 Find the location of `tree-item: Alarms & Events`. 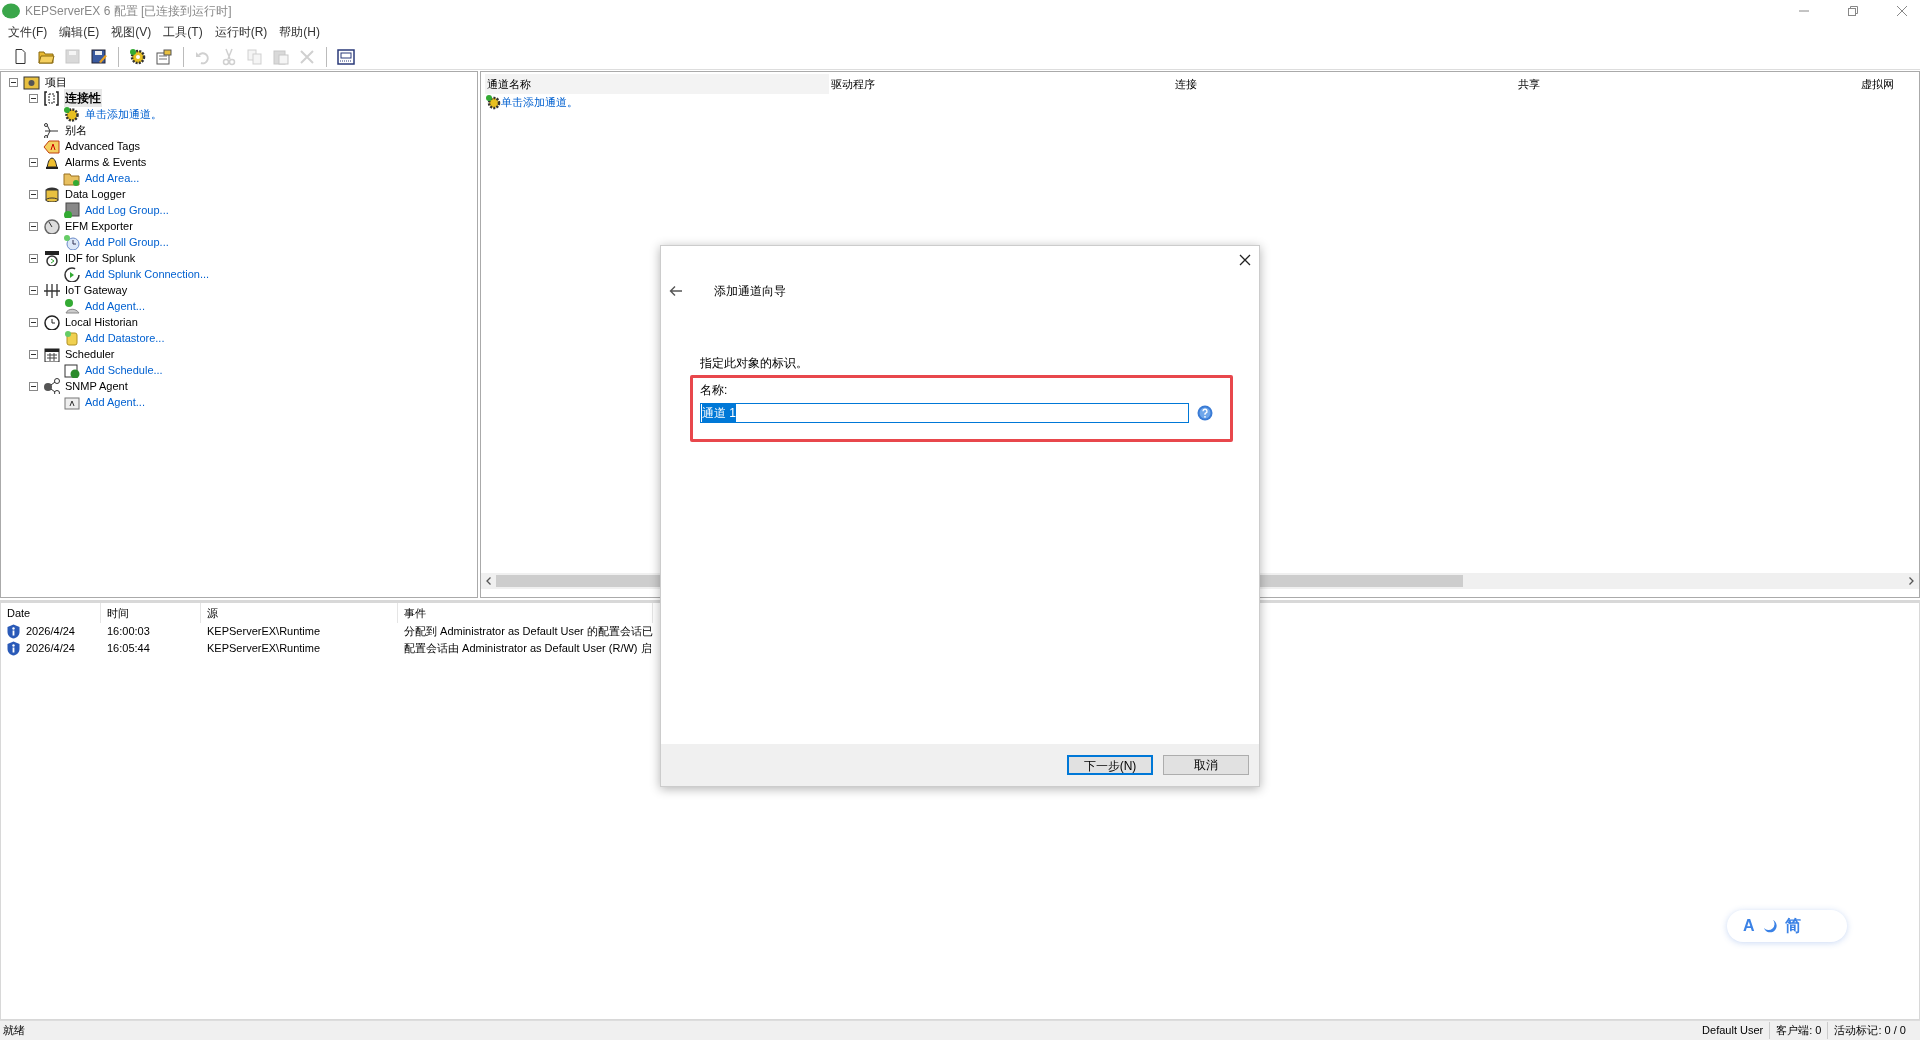

tree-item: Alarms & Events is located at coordinates (106, 162).